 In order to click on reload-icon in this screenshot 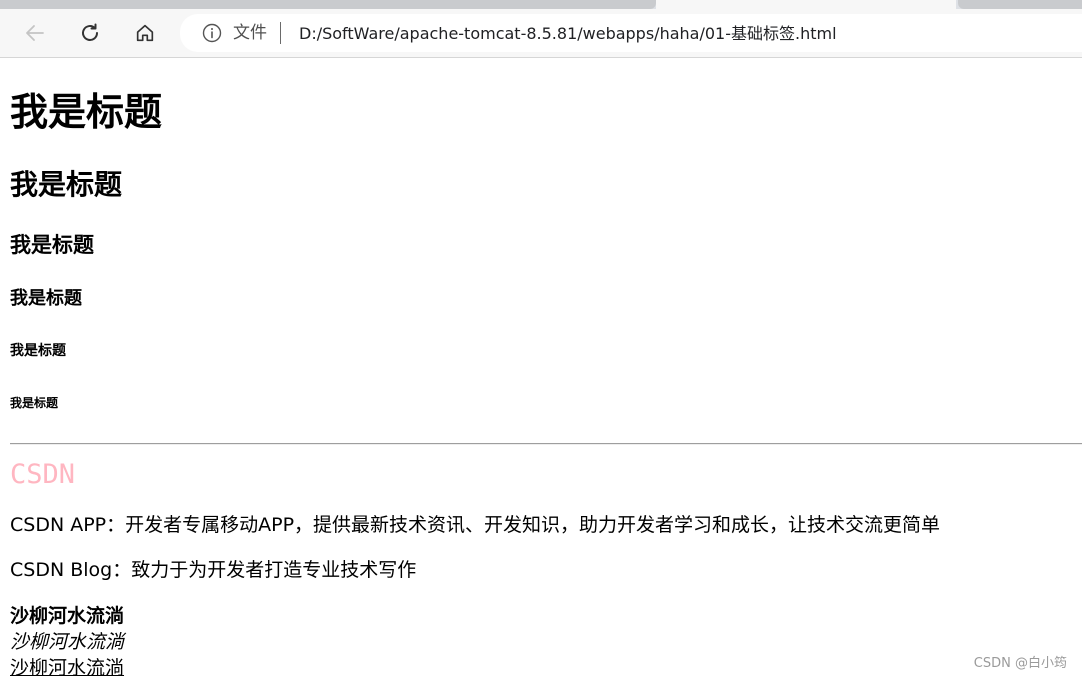, I will do `click(90, 32)`.